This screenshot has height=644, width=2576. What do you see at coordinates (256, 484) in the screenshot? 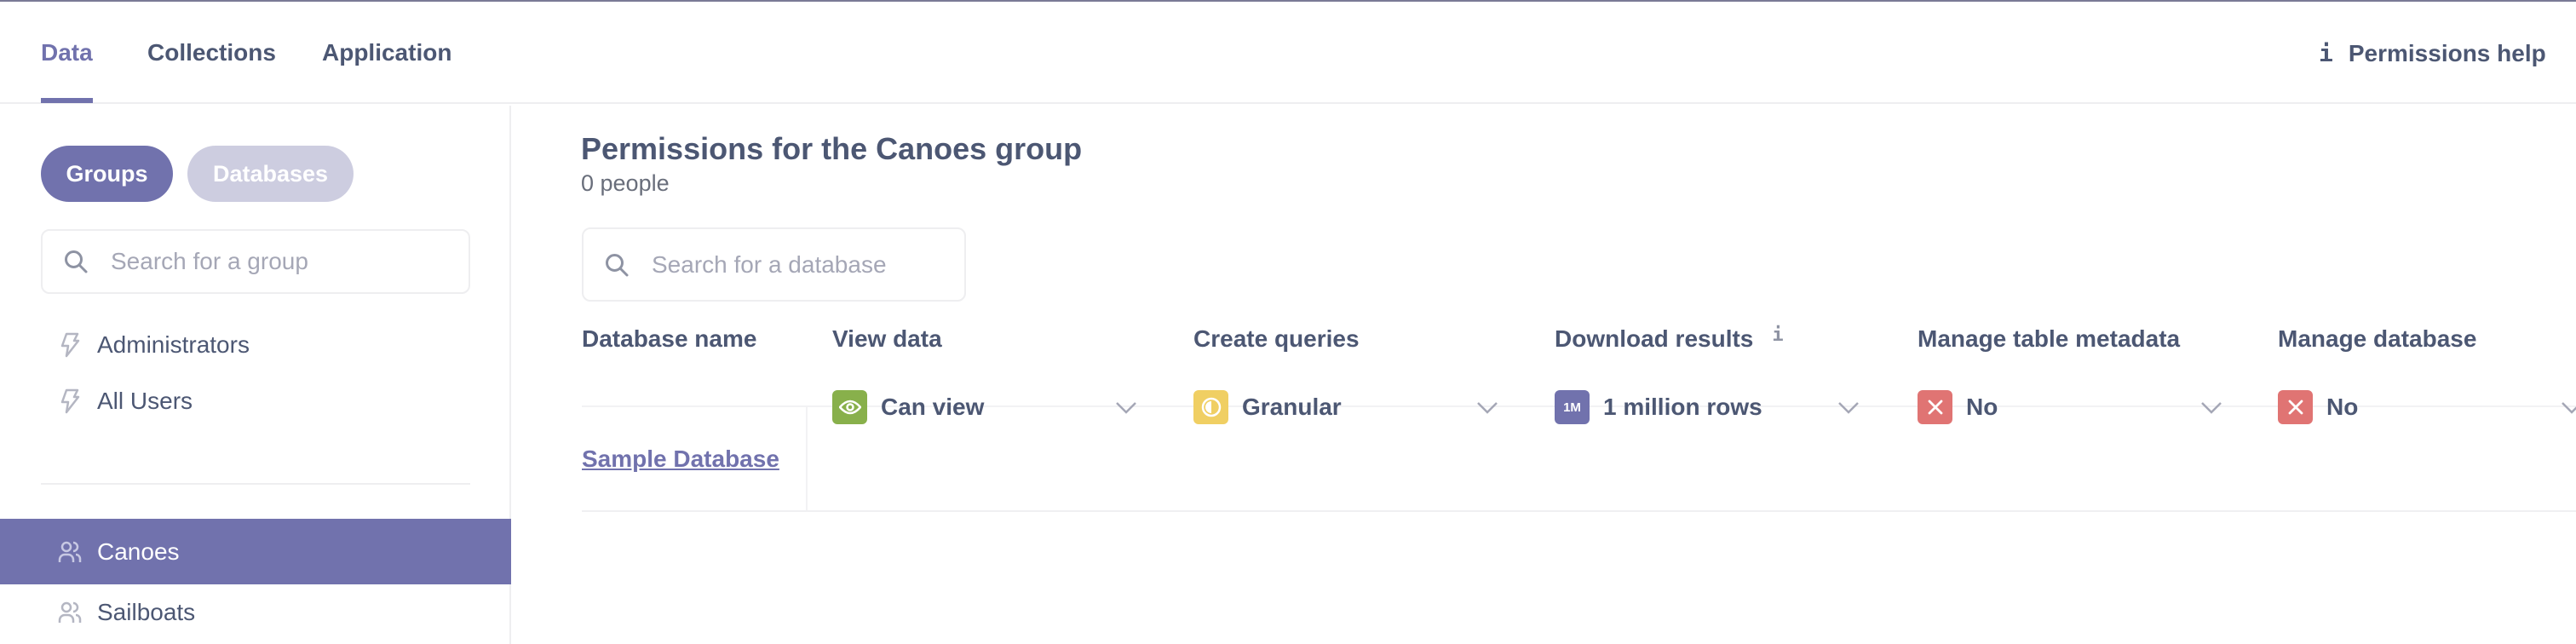
I see `sidebar-divider` at bounding box center [256, 484].